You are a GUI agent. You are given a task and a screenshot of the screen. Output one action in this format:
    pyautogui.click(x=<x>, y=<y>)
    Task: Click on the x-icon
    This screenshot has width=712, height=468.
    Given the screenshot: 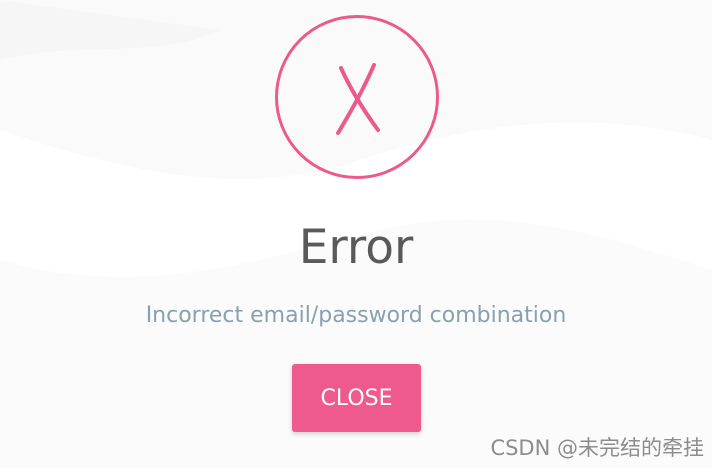 What is the action you would take?
    pyautogui.click(x=358, y=99)
    